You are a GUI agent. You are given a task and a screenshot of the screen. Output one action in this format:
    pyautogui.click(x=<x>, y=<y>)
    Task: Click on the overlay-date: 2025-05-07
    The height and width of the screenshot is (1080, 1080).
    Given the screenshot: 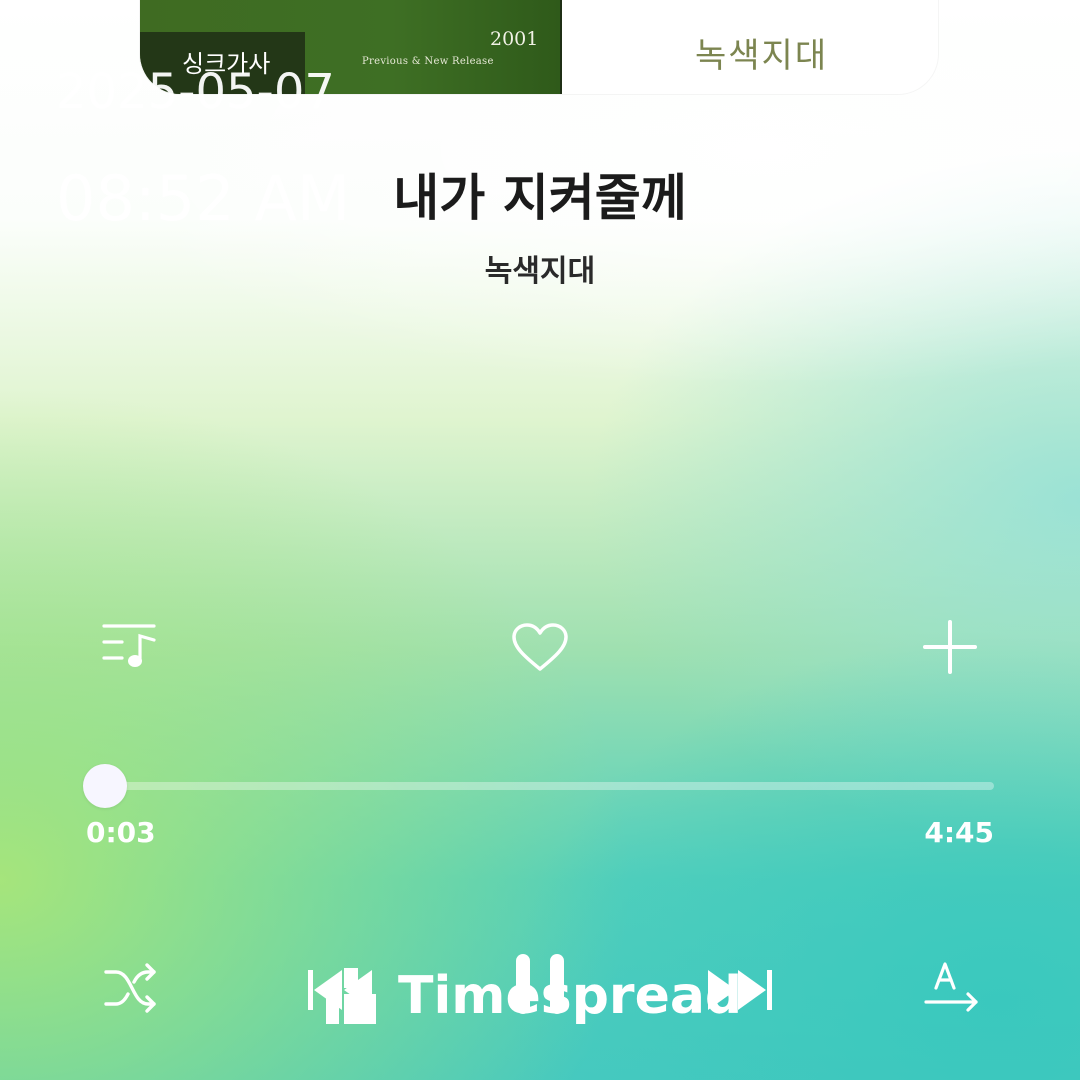 What is the action you would take?
    pyautogui.click(x=195, y=92)
    